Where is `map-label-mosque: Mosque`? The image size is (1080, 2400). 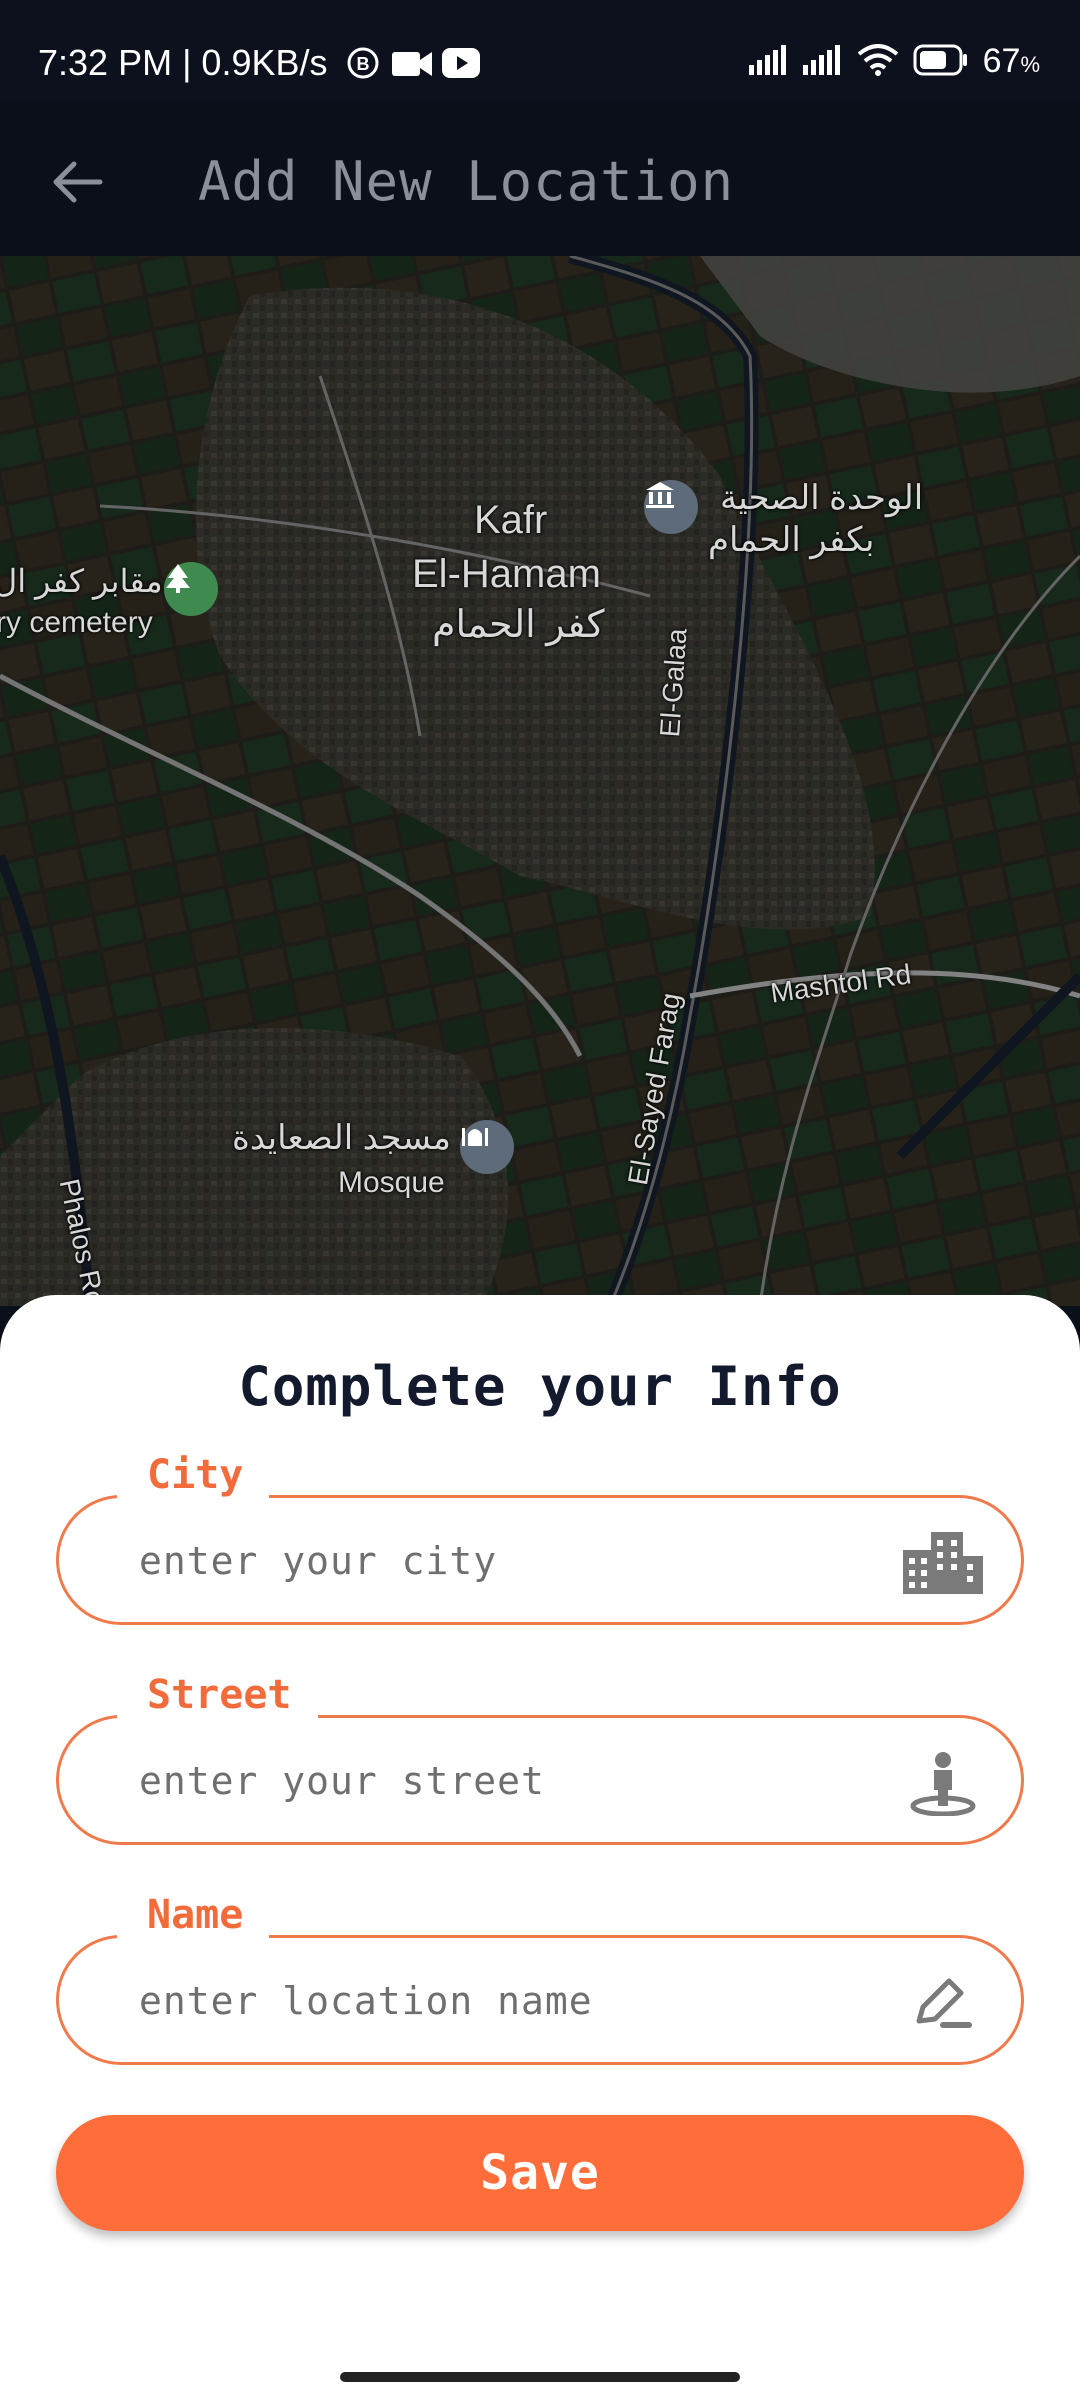 map-label-mosque: Mosque is located at coordinates (391, 1182).